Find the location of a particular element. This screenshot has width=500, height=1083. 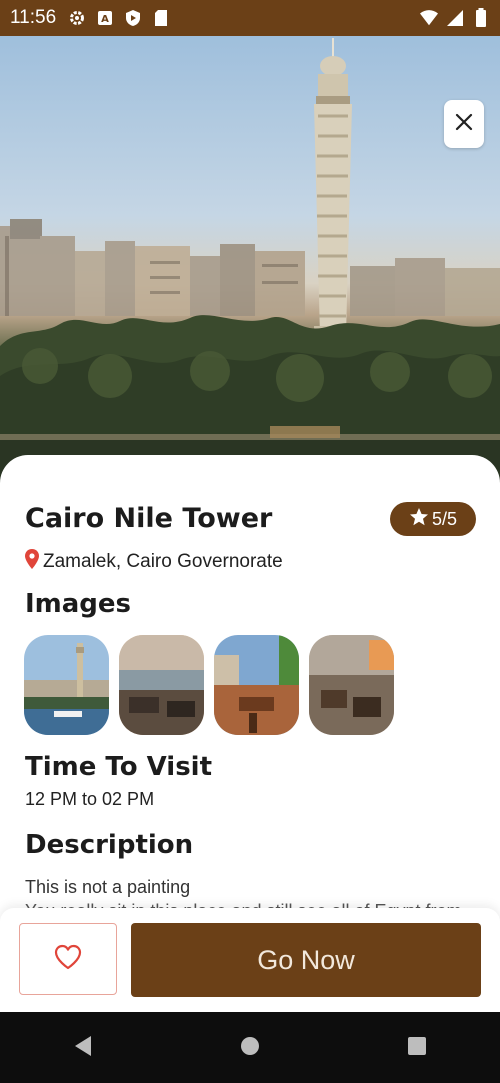

description-text: This is not a painting is located at coordinates (108, 887).